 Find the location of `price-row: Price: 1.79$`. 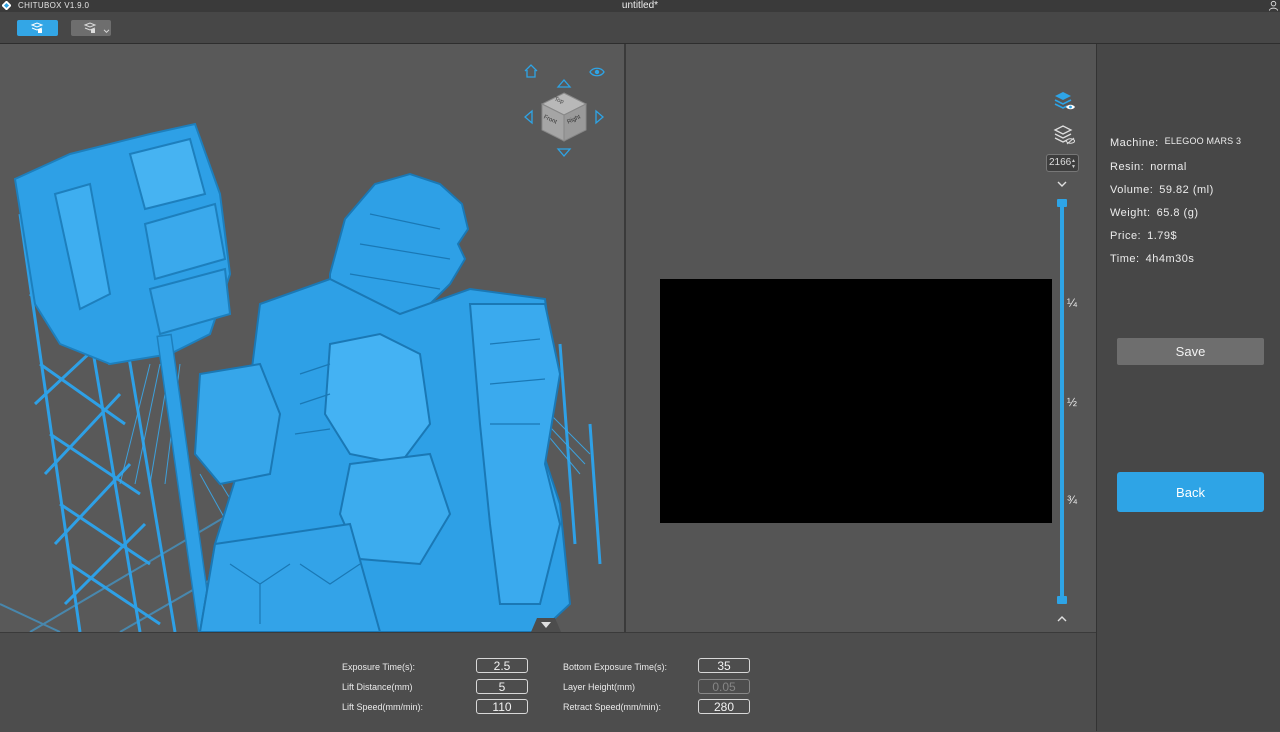

price-row: Price: 1.79$ is located at coordinates (1143, 236).